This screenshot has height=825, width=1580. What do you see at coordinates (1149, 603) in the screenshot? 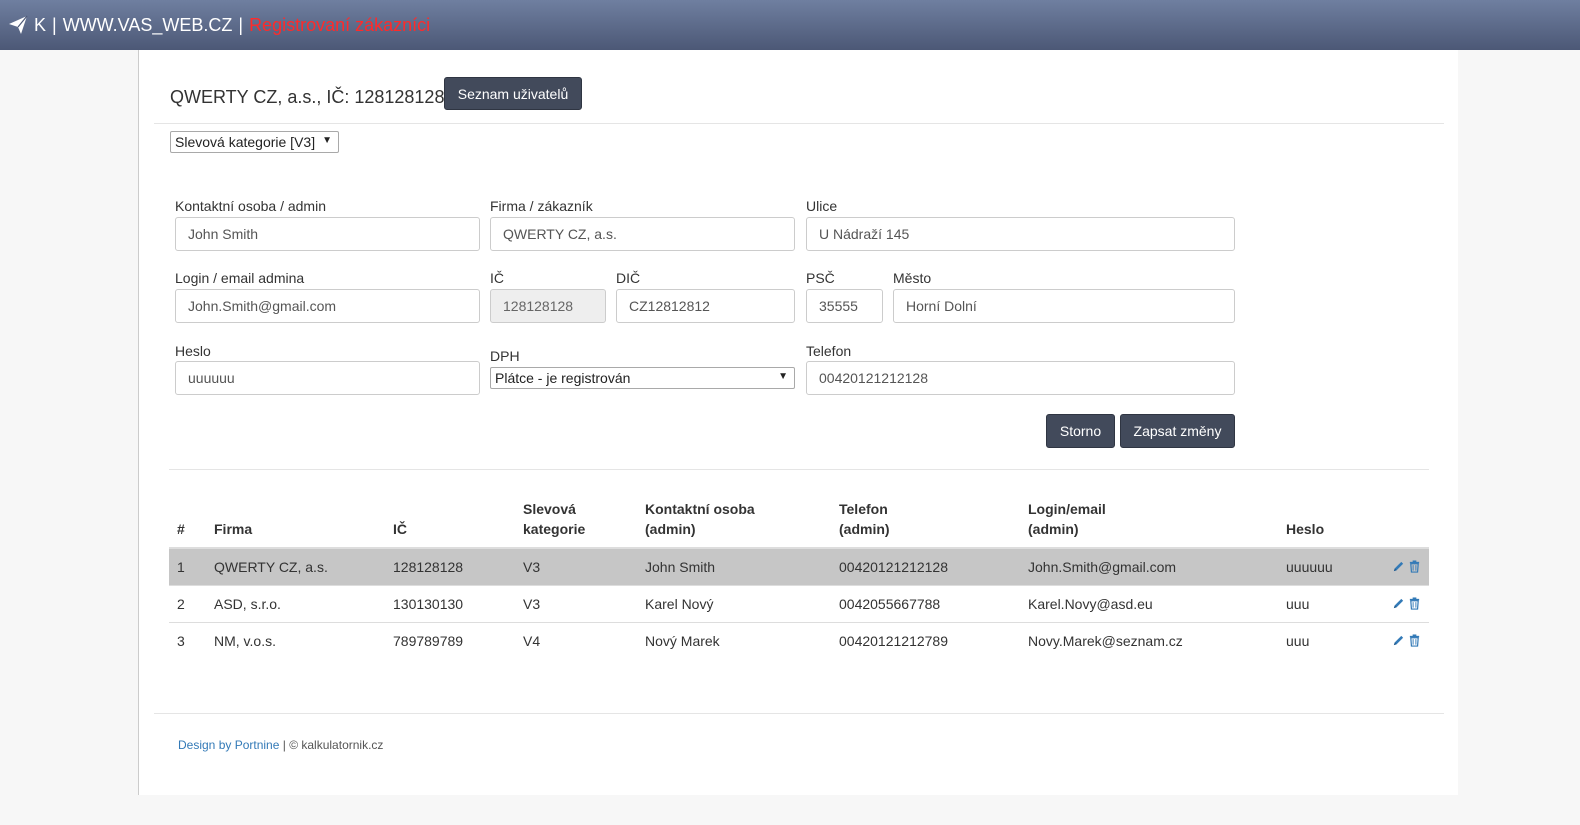
I see `cell-login: Karel.Novy@asd.eu` at bounding box center [1149, 603].